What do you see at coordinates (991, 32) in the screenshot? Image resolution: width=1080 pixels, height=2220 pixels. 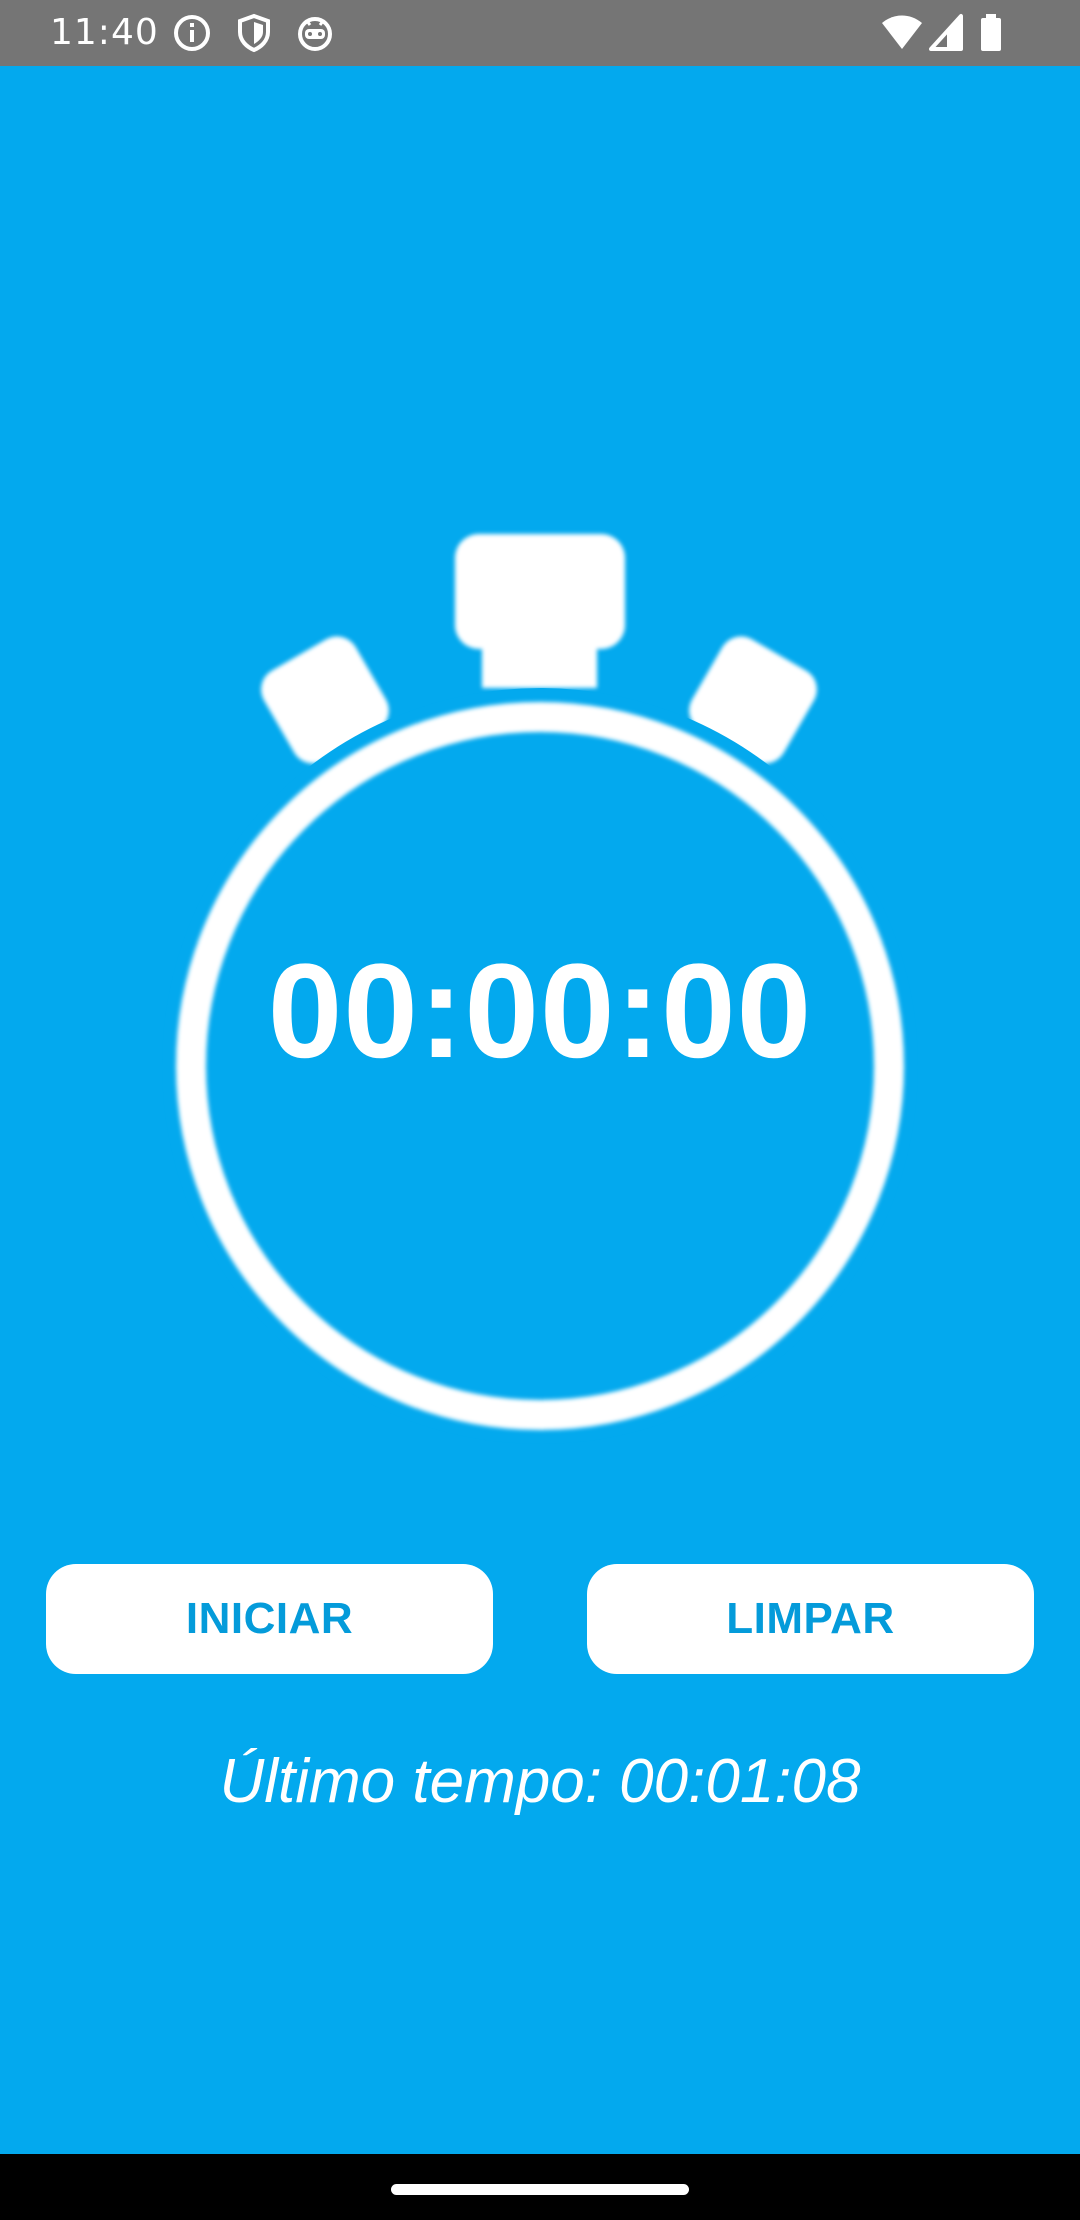 I see `battery-icon` at bounding box center [991, 32].